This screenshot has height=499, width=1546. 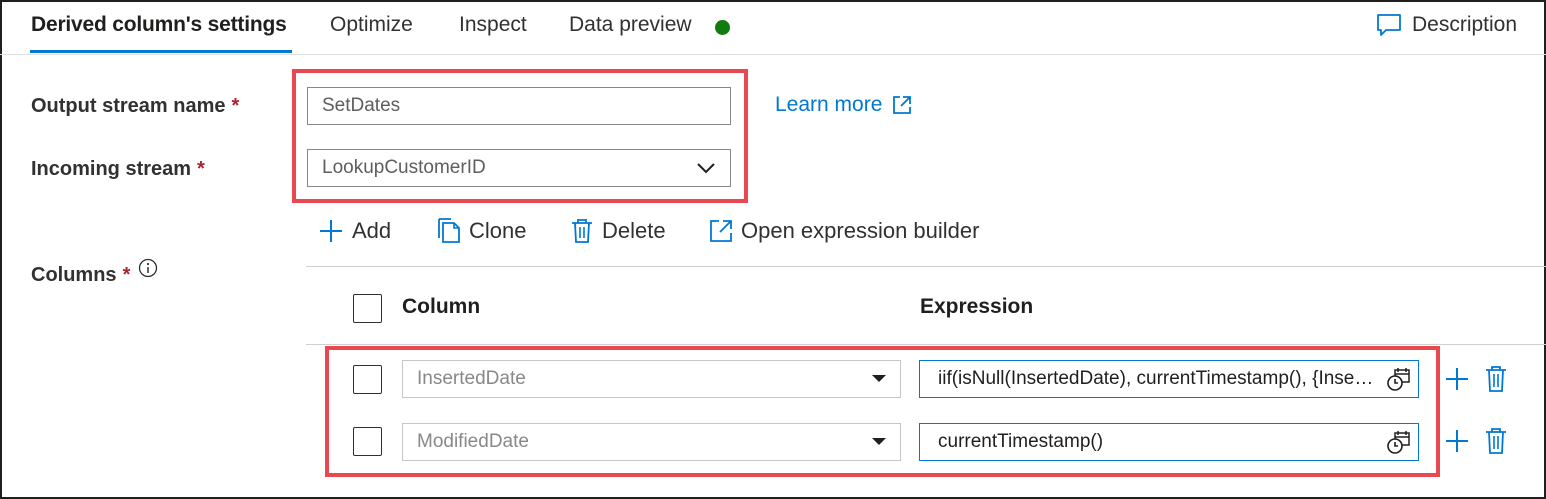 I want to click on expression-value: currentTimestamp(), so click(x=1021, y=441).